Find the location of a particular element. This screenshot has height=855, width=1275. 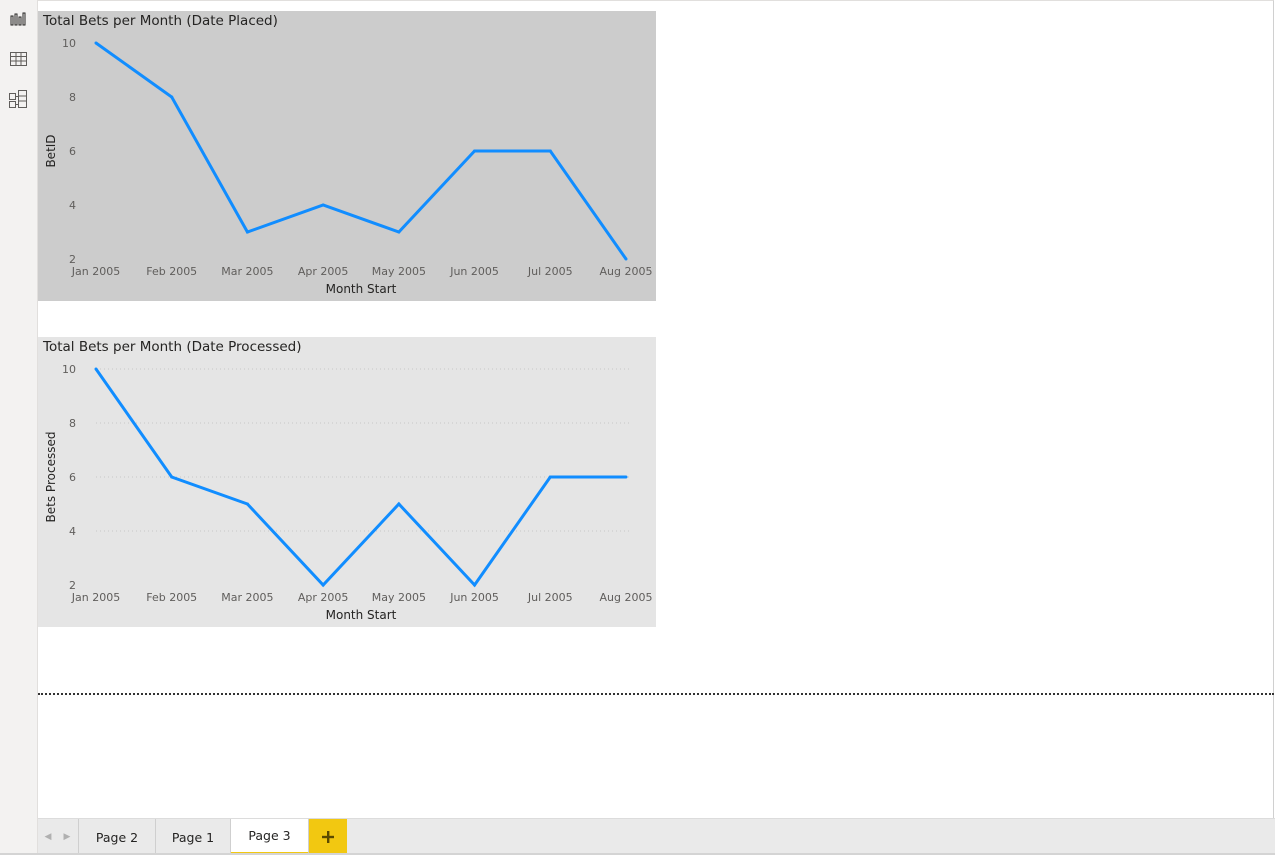

view-rail is located at coordinates (19, 427).